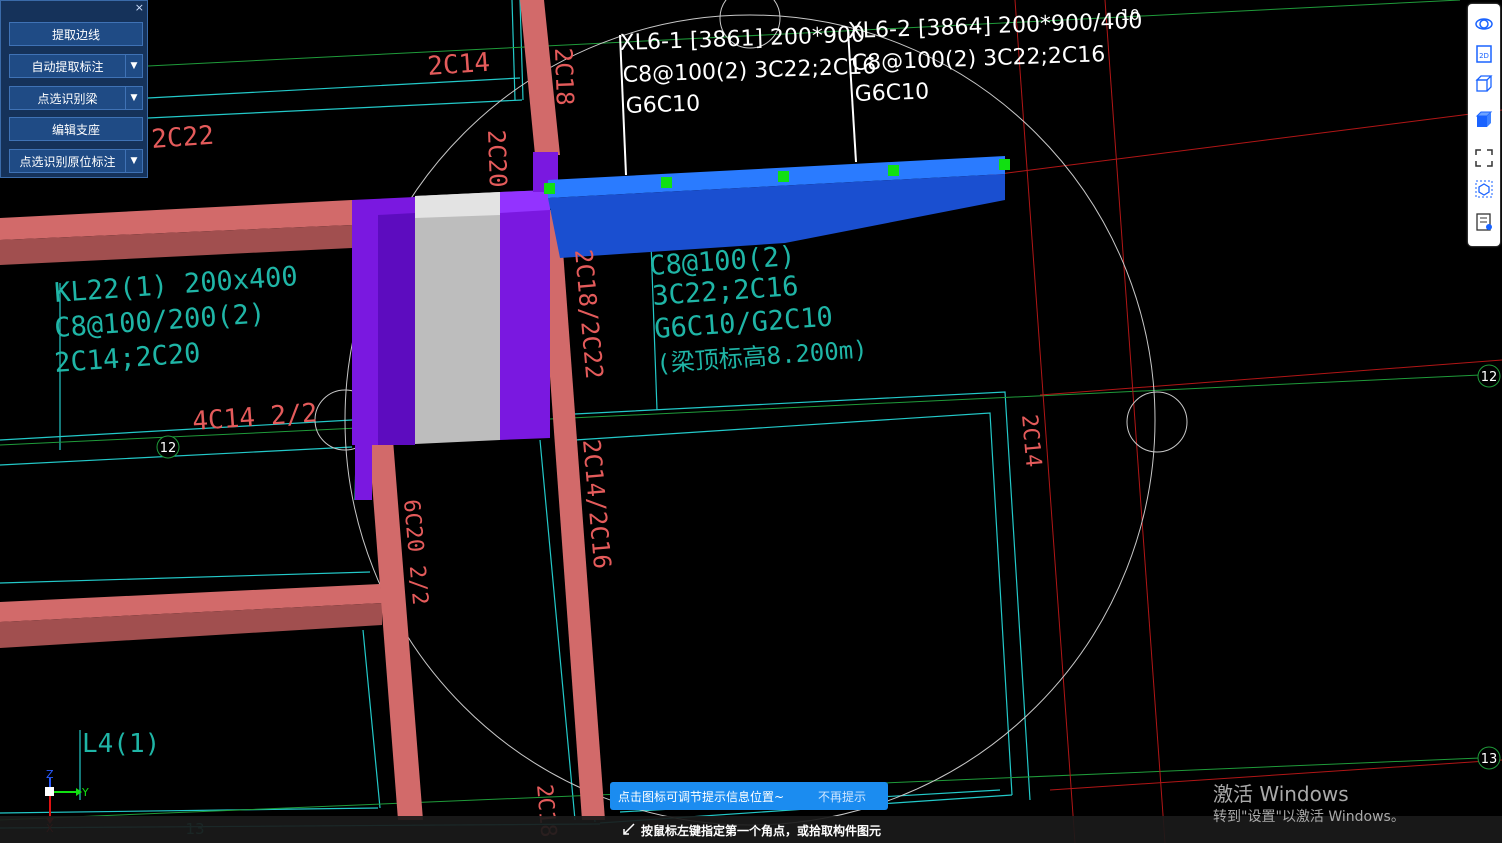  I want to click on solid-box-icon, so click(1484, 120).